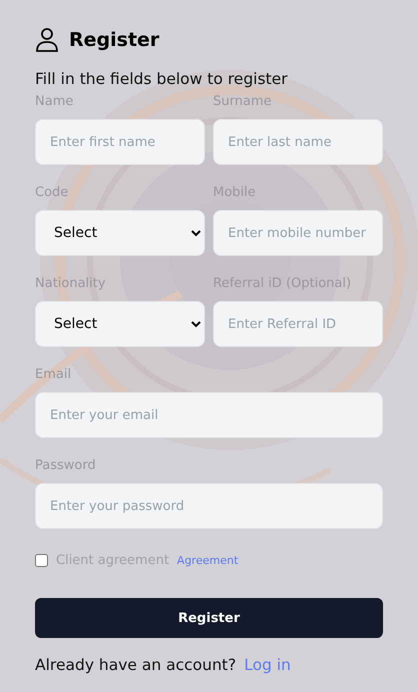 The width and height of the screenshot is (418, 692). I want to click on input-field: Enter first name, so click(120, 142).